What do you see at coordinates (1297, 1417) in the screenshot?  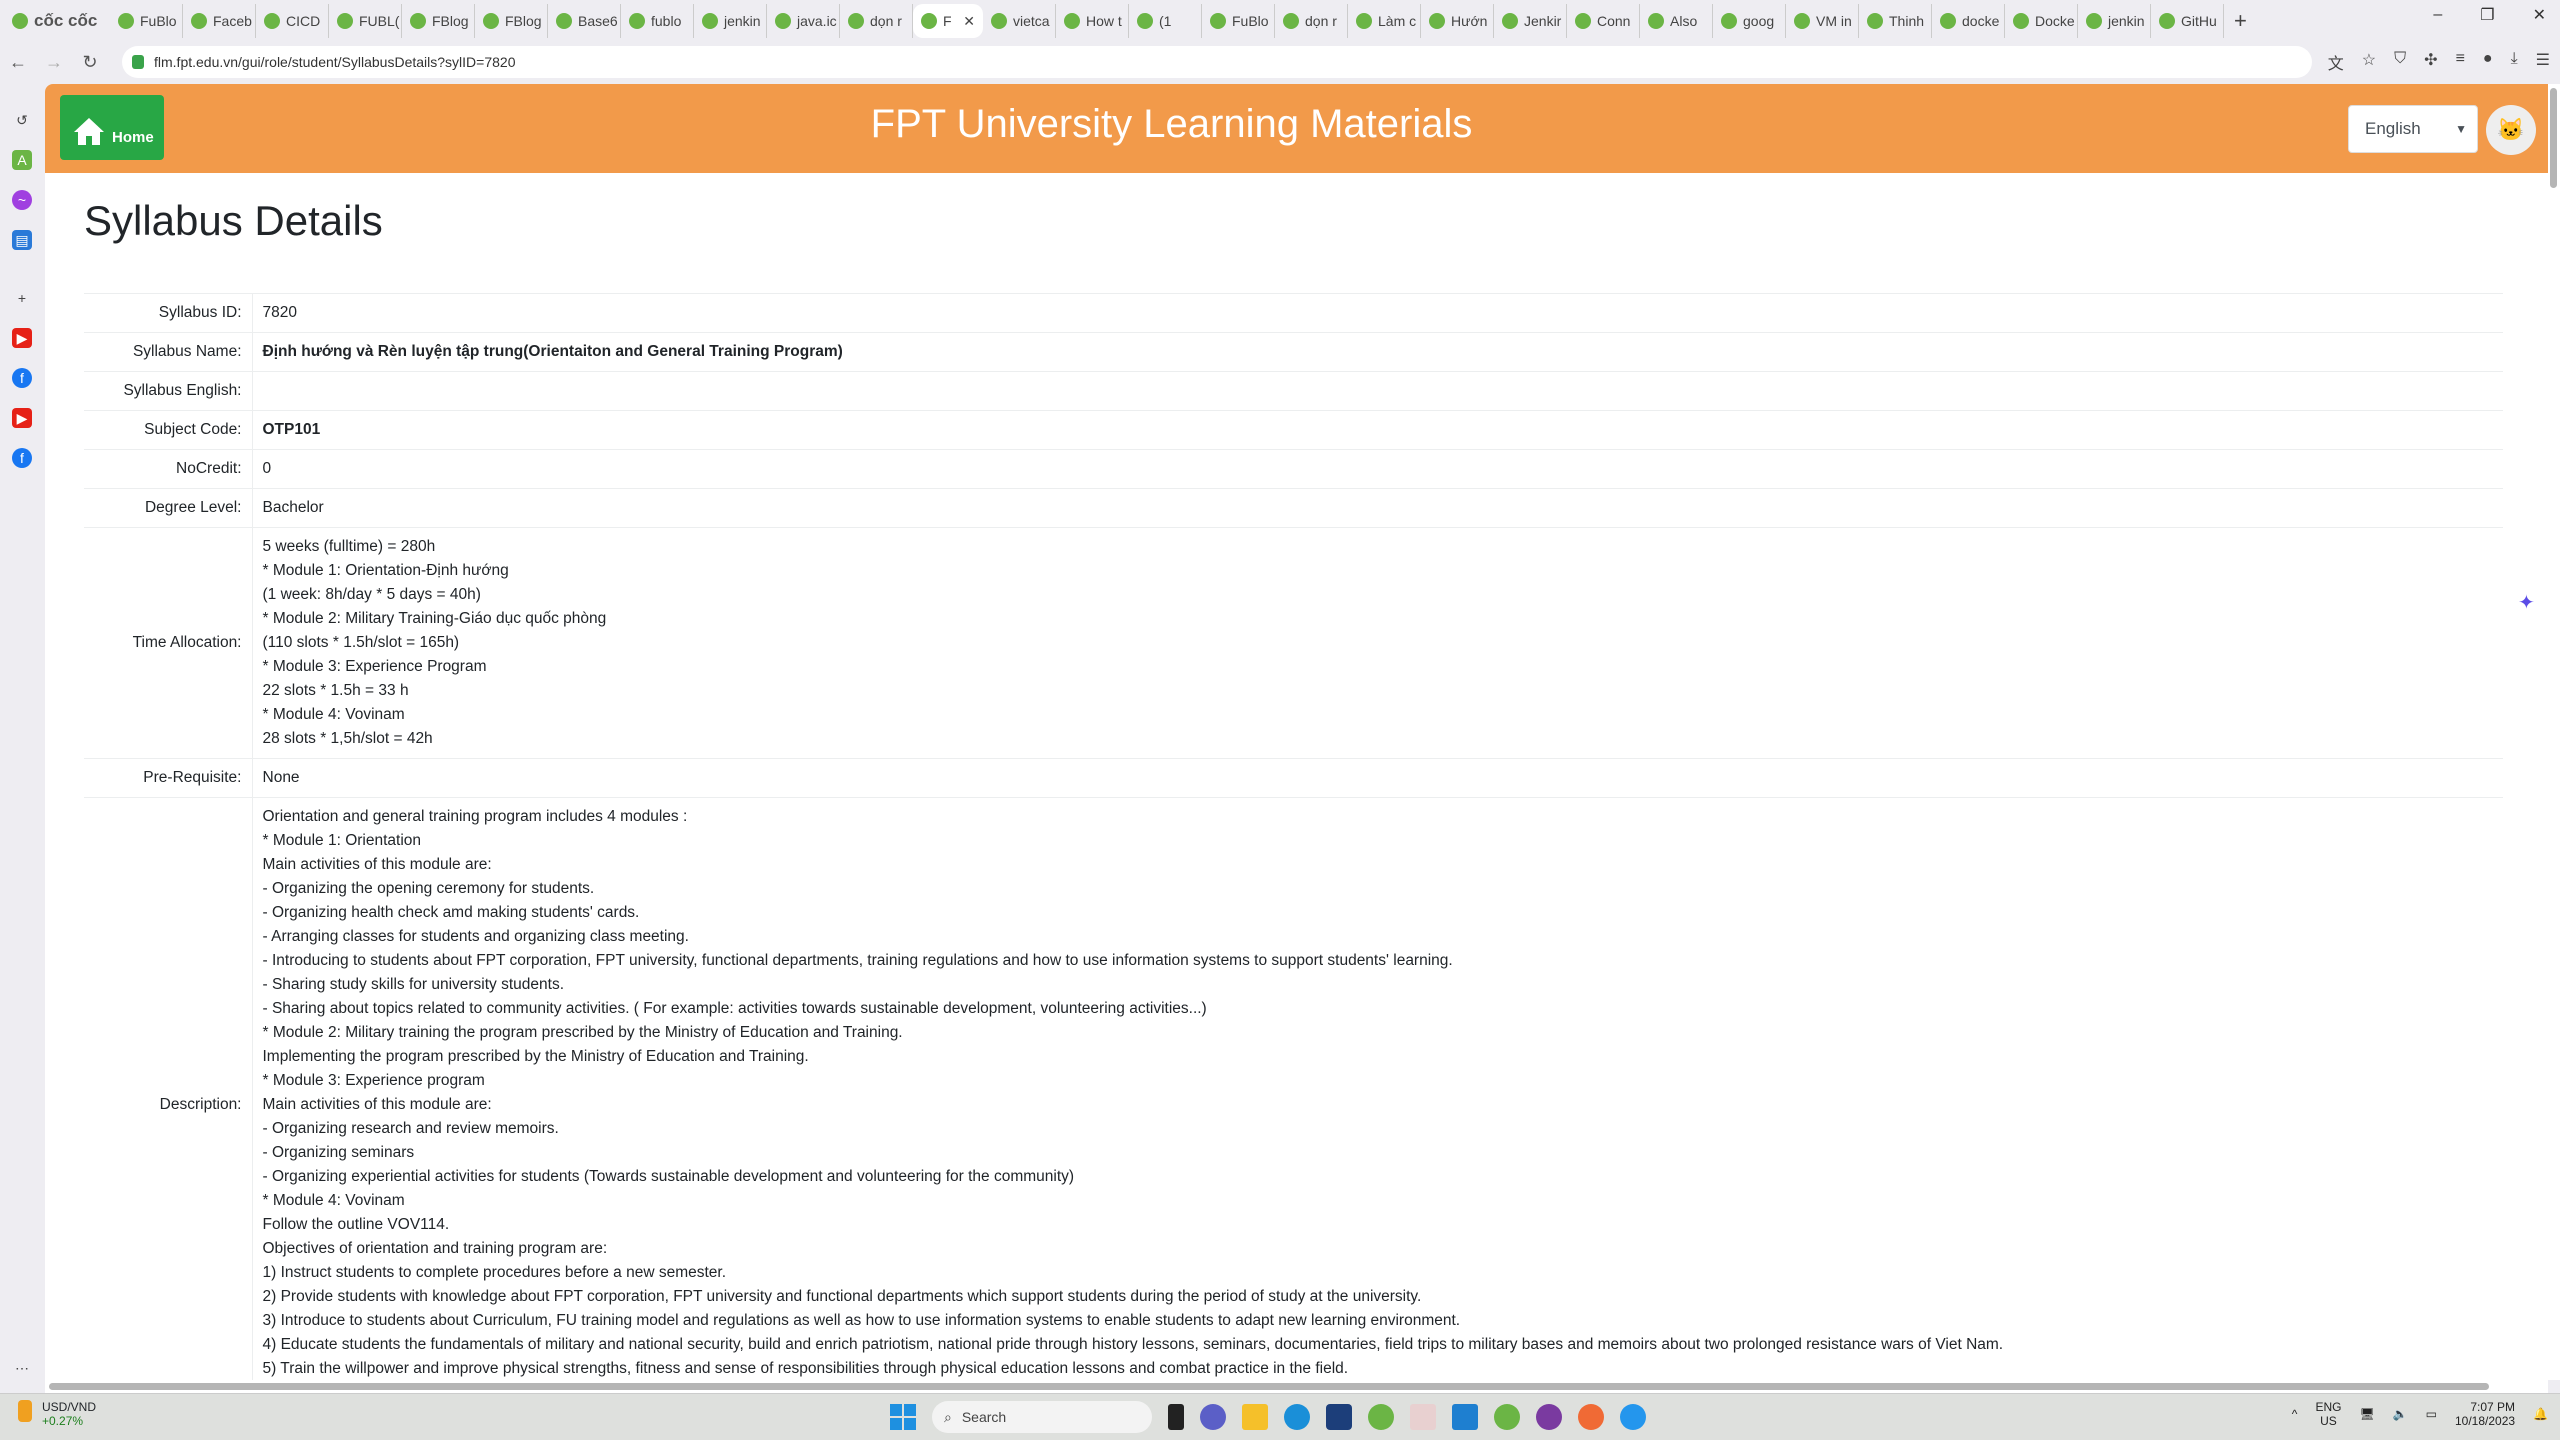 I see `edge-icon` at bounding box center [1297, 1417].